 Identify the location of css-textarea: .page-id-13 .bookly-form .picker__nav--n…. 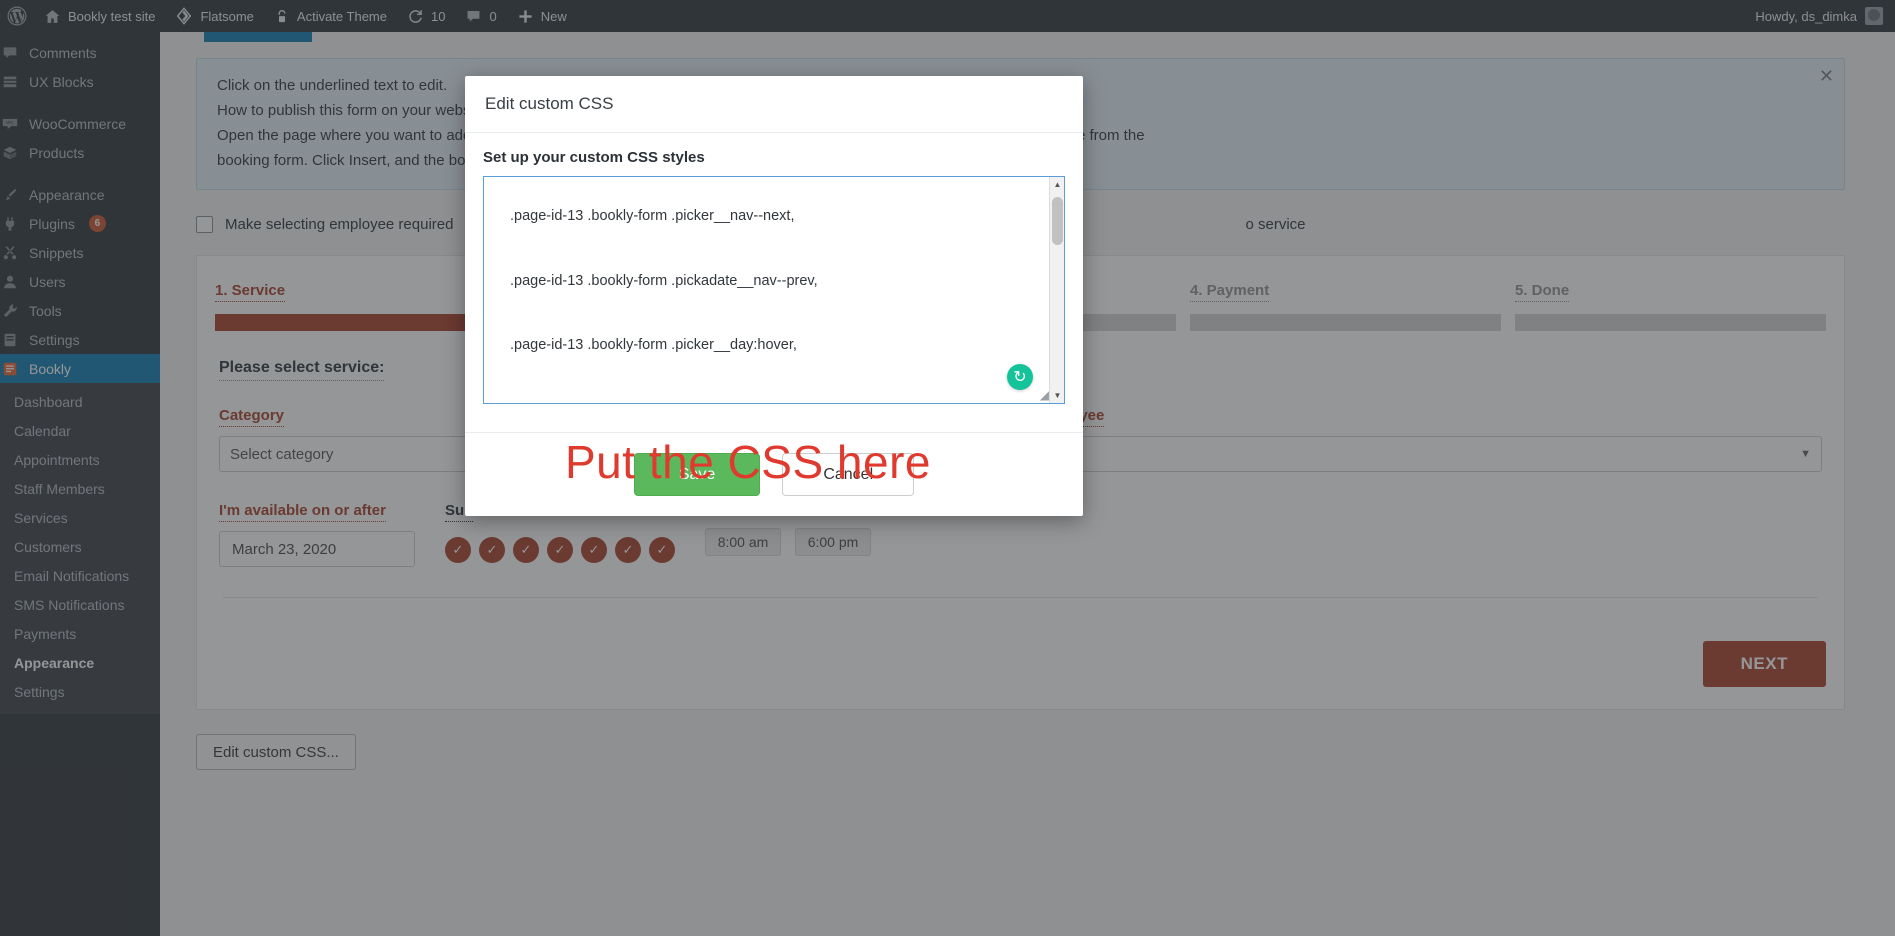
(774, 290).